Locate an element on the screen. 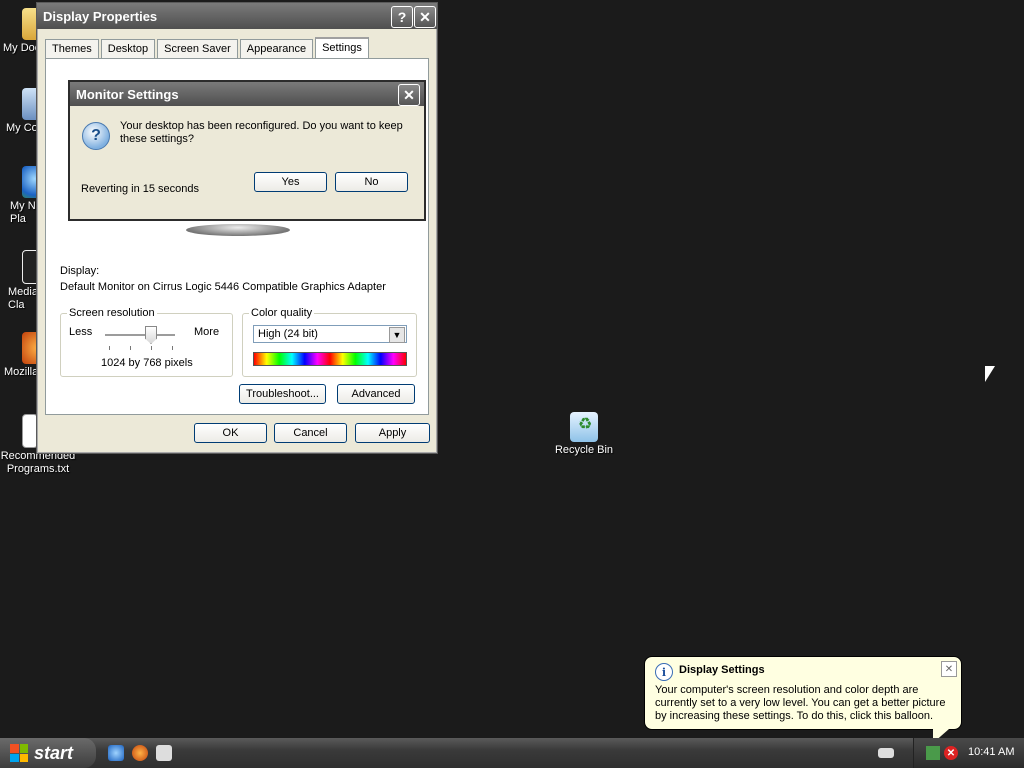  balloon-close-button: ✕ is located at coordinates (949, 669).